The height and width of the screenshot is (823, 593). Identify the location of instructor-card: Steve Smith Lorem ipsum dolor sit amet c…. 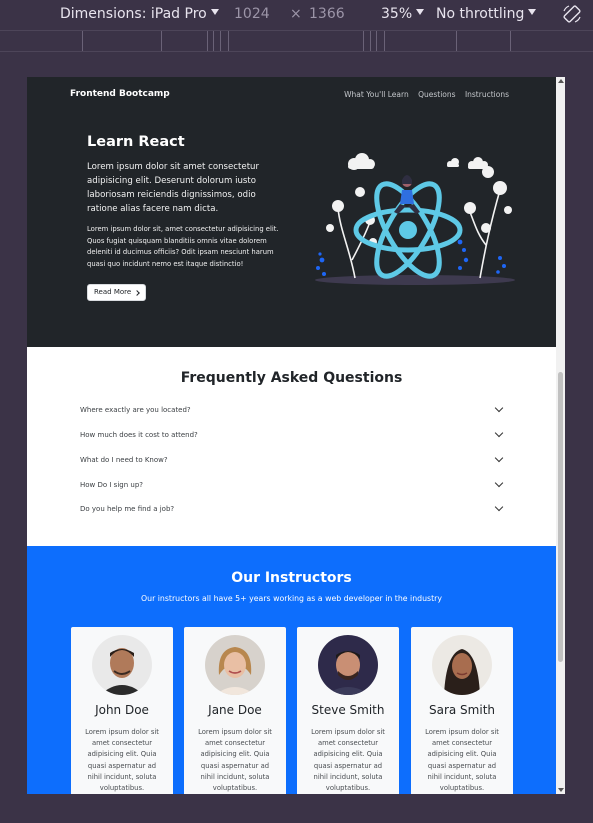
(348, 710).